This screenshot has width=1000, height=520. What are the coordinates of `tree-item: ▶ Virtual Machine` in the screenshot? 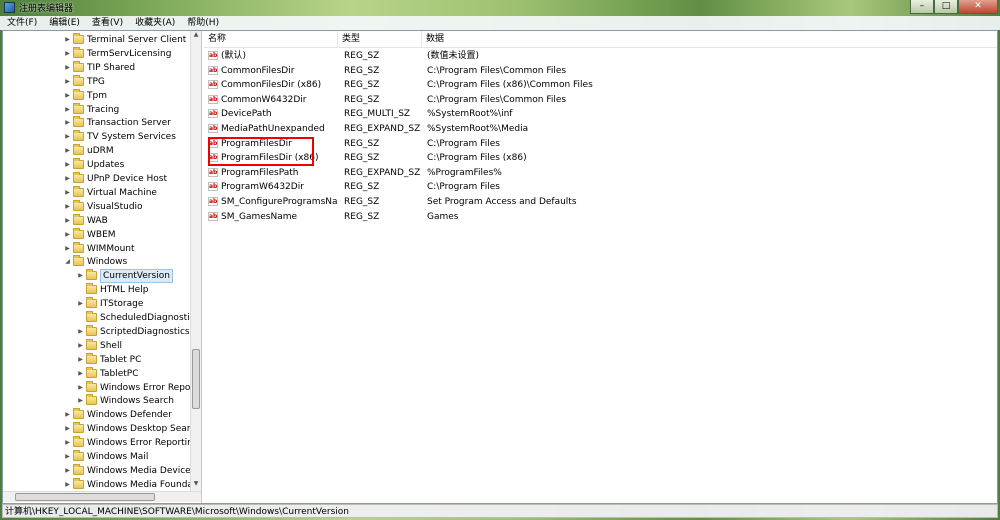 It's located at (110, 192).